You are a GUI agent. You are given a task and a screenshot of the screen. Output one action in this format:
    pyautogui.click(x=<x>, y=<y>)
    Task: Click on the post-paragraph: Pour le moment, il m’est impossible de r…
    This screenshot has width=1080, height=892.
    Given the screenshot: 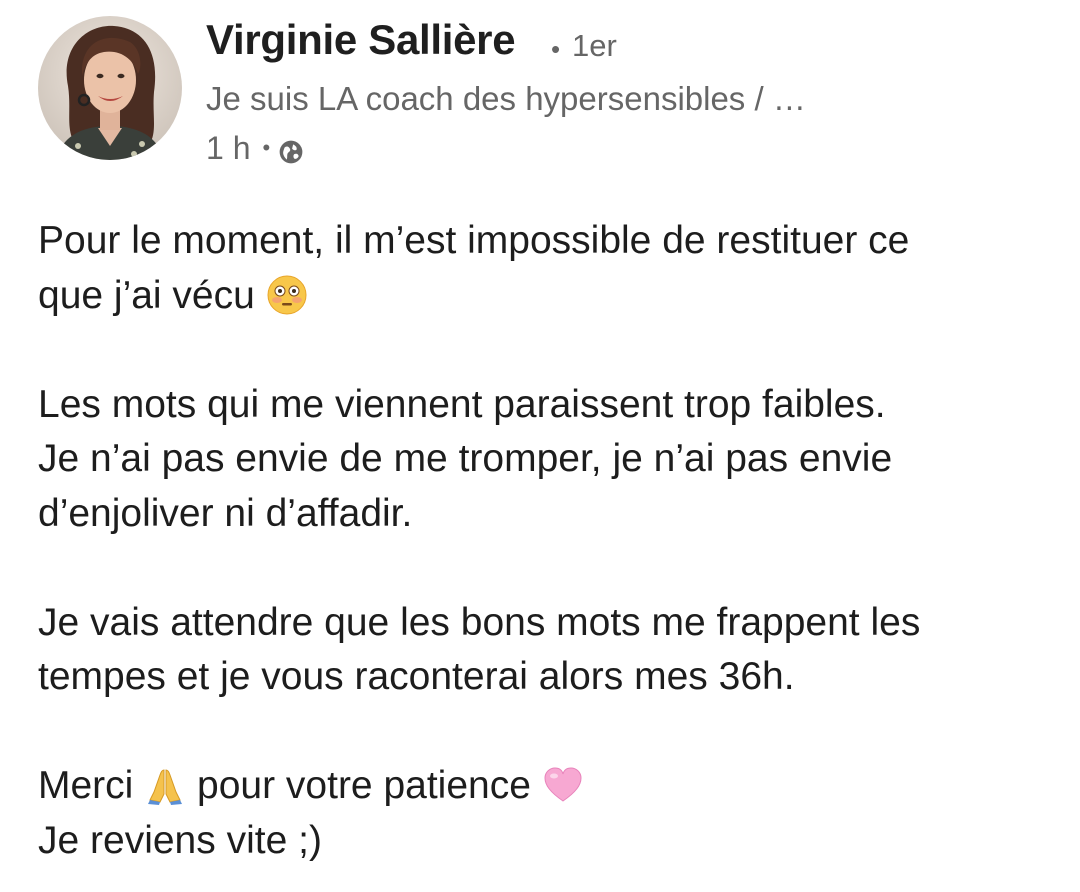 What is the action you would take?
    pyautogui.click(x=548, y=268)
    